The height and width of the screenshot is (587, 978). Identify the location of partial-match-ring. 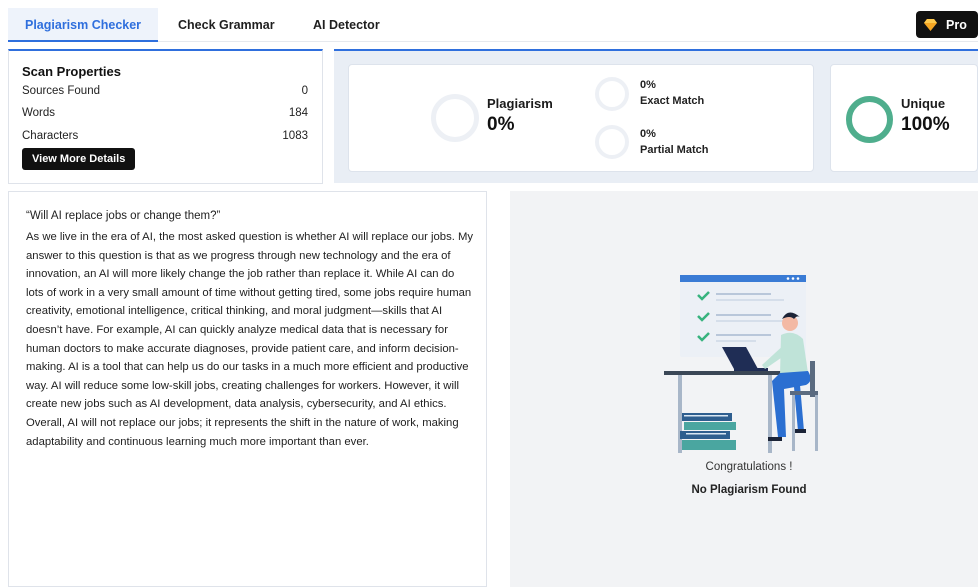
(612, 142).